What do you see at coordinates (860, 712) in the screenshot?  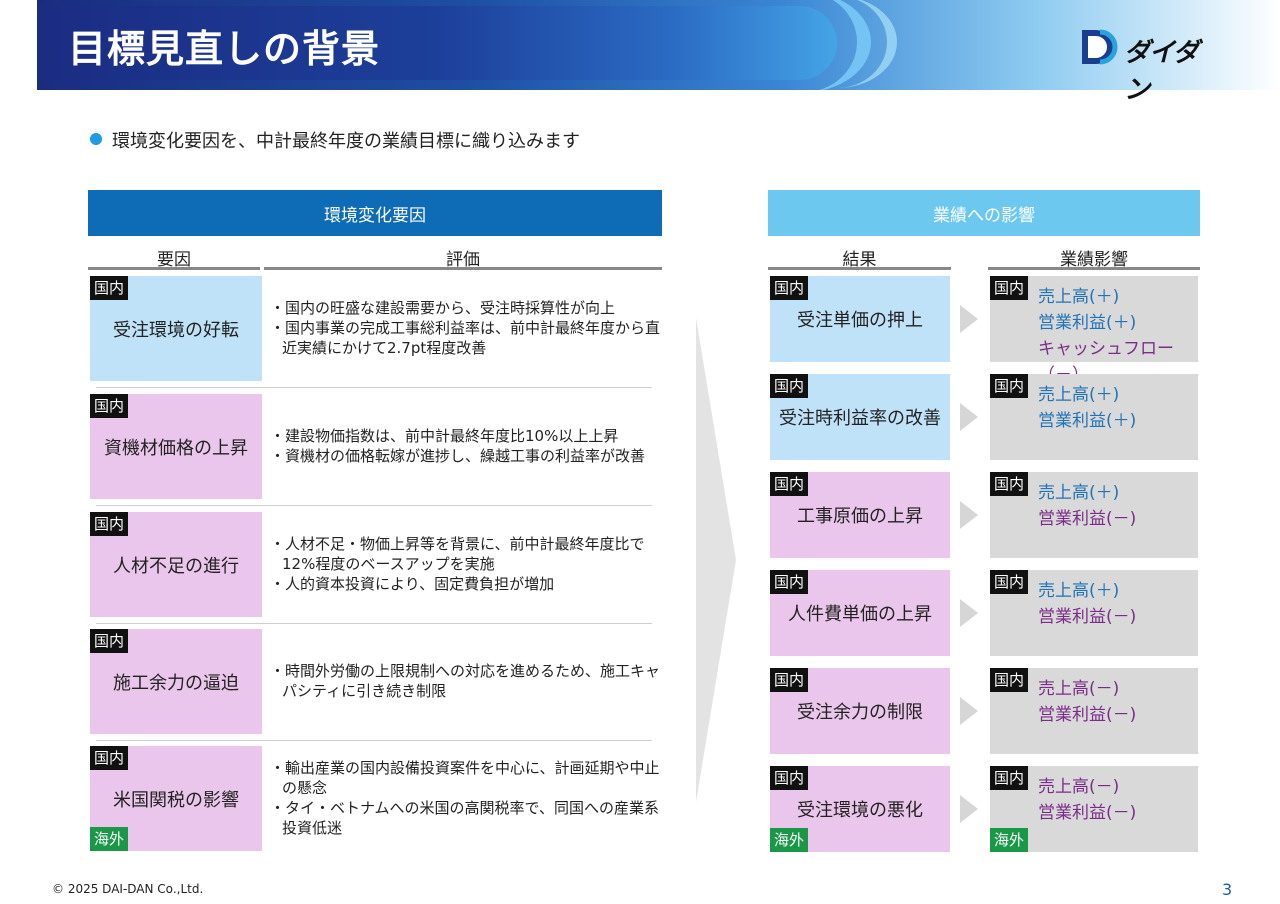 I see `result-label: 受注余力の制限` at bounding box center [860, 712].